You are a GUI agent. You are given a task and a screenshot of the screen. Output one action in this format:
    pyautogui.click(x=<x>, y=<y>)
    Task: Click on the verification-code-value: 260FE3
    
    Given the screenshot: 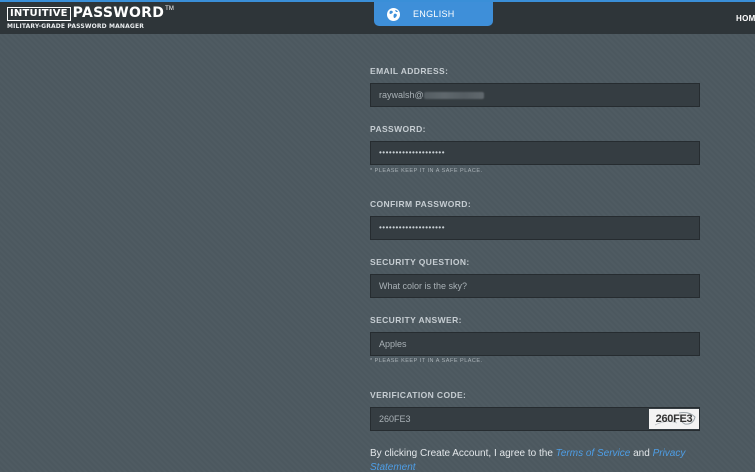 What is the action you would take?
    pyautogui.click(x=395, y=419)
    